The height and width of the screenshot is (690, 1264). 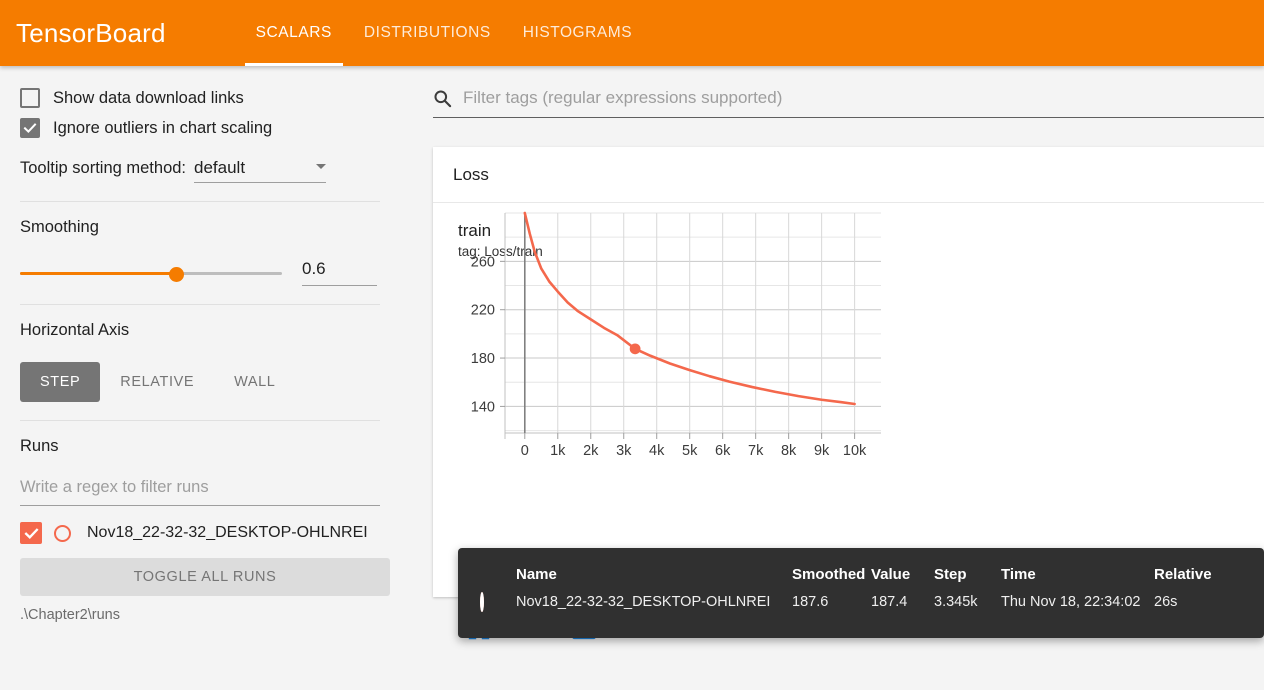 I want to click on svg-text: 260, so click(x=483, y=262).